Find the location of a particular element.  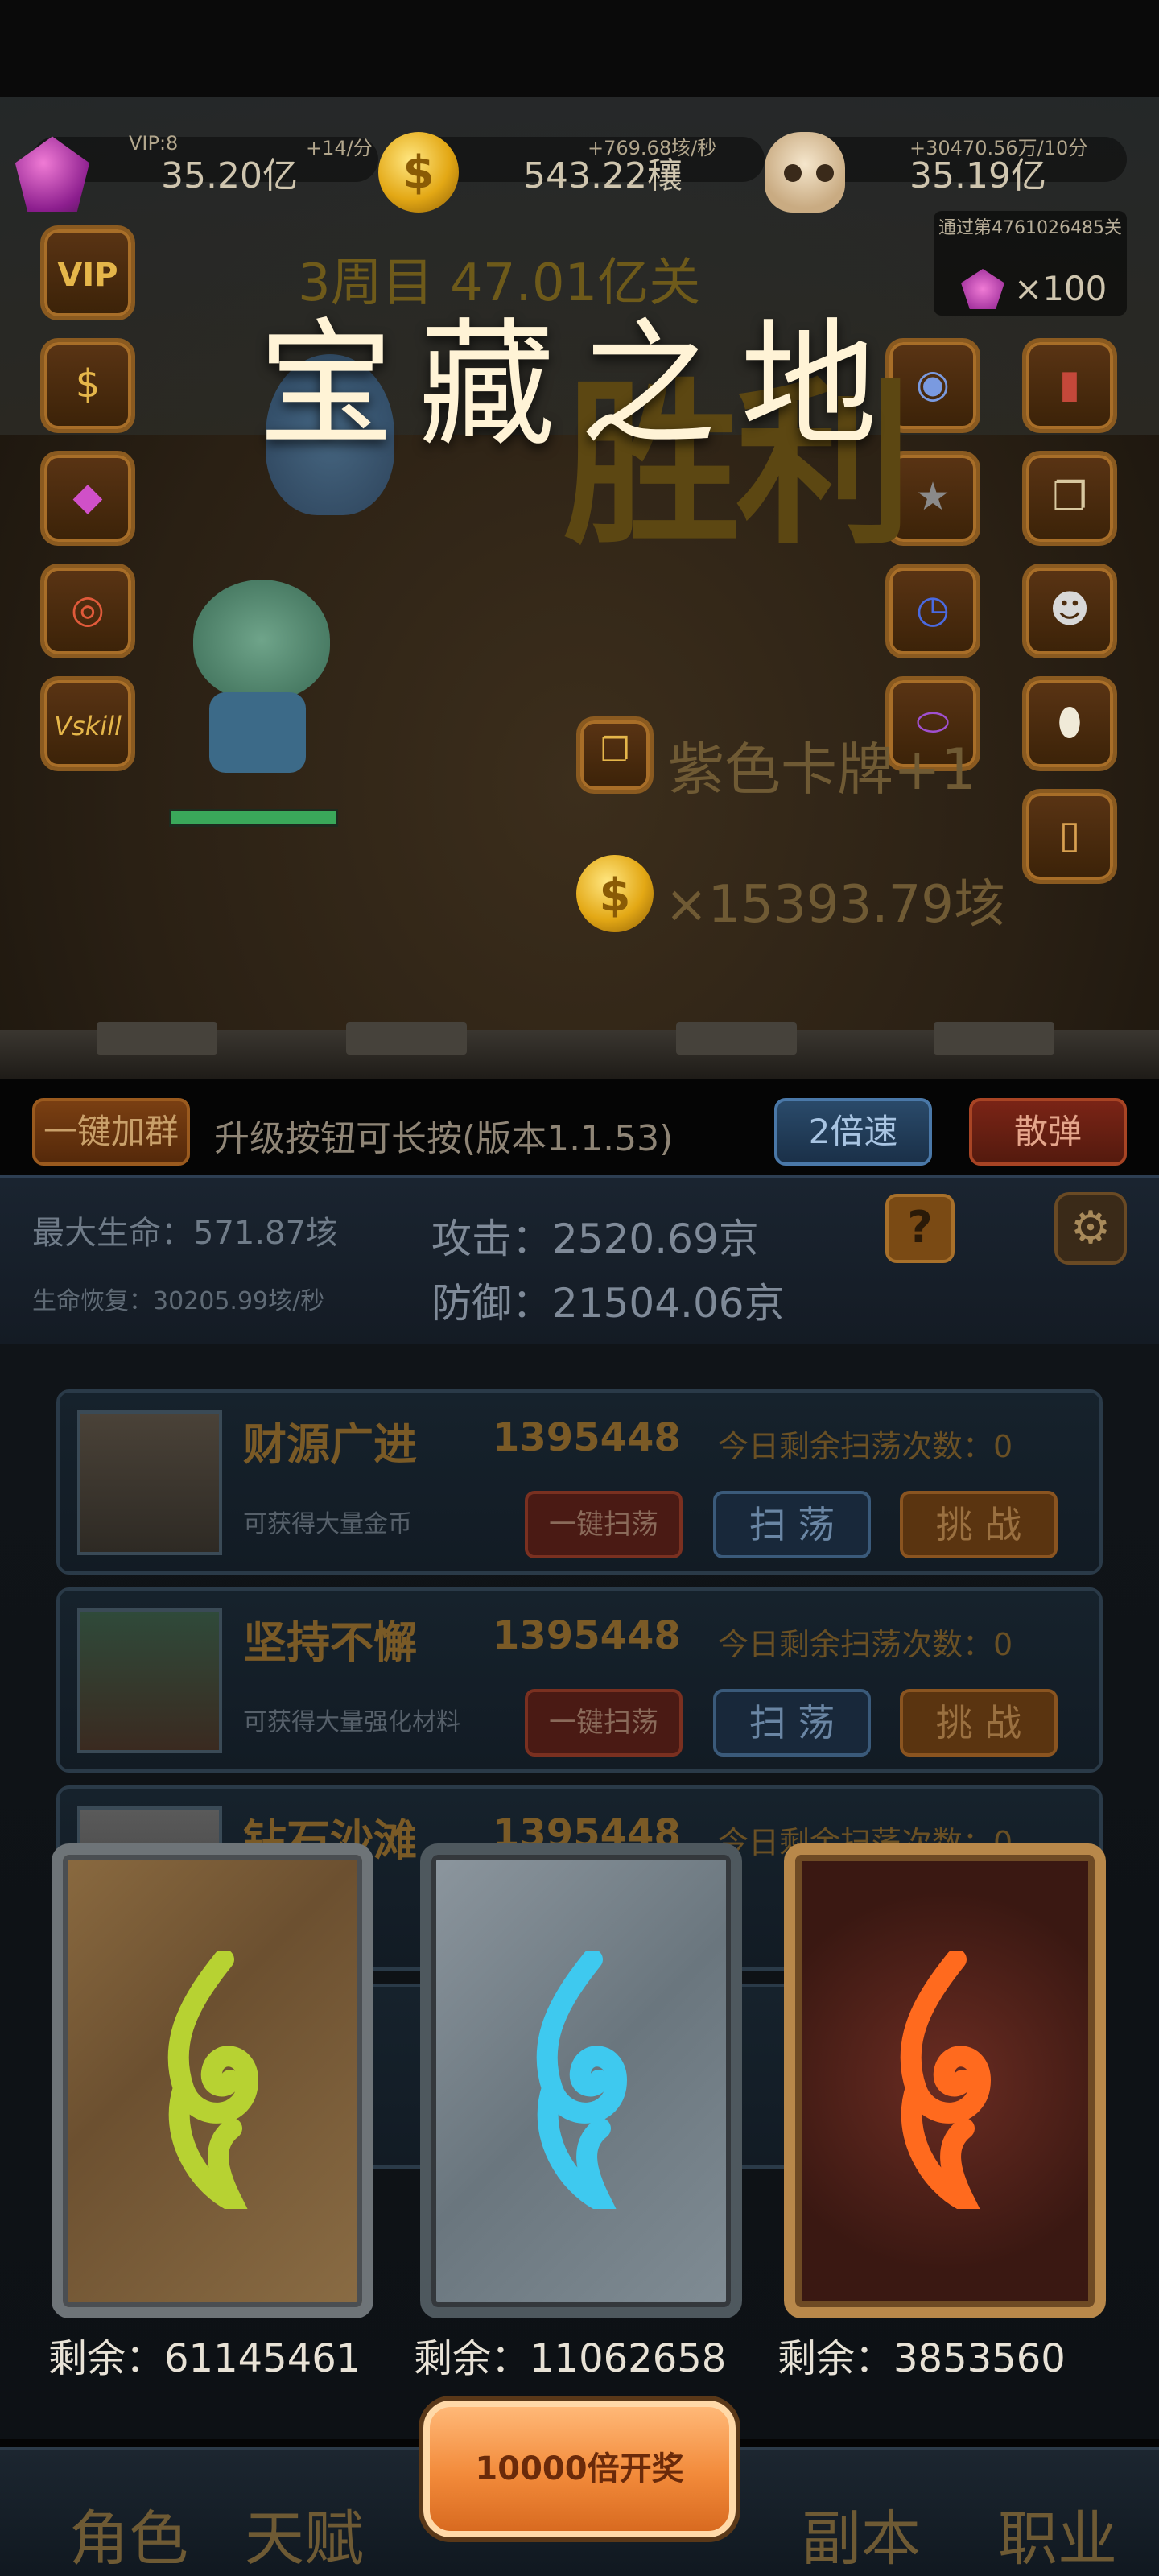

skull-resource: +30470.56万/10分 35.19亿 is located at coordinates (946, 172).